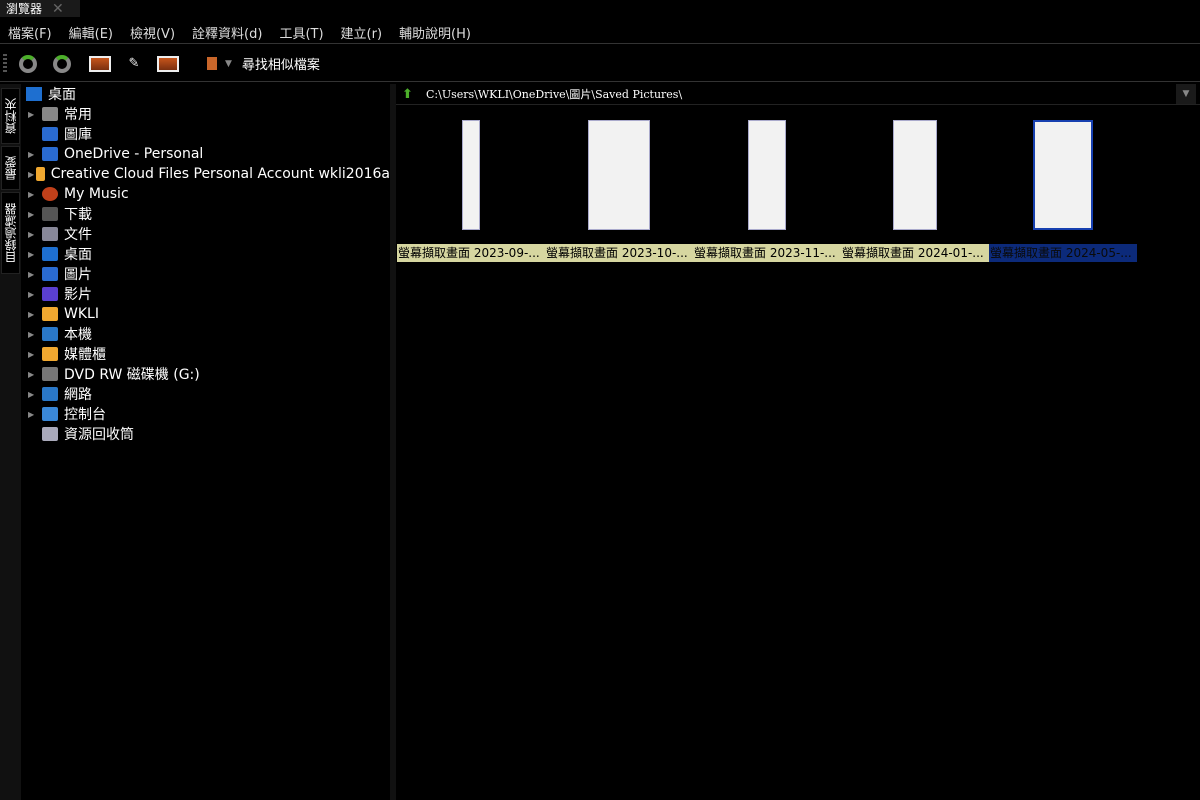 The height and width of the screenshot is (800, 1200). Describe the element at coordinates (78, 275) in the screenshot. I see `tree-item-label: 圖片` at that location.